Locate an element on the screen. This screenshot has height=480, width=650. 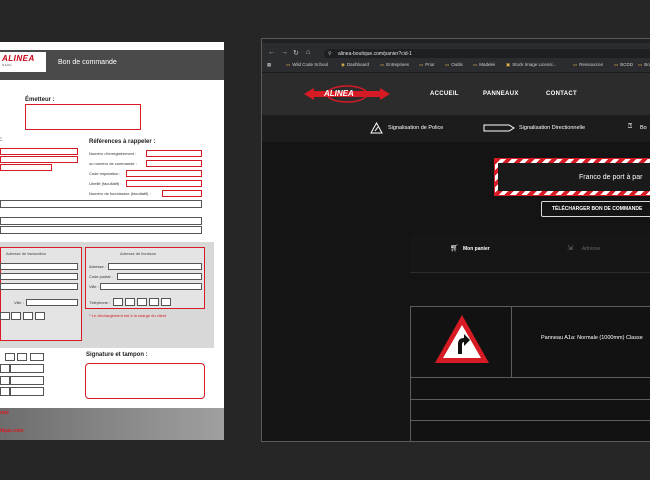
bookmark-item: ▭ BCDD is located at coordinates (623, 65).